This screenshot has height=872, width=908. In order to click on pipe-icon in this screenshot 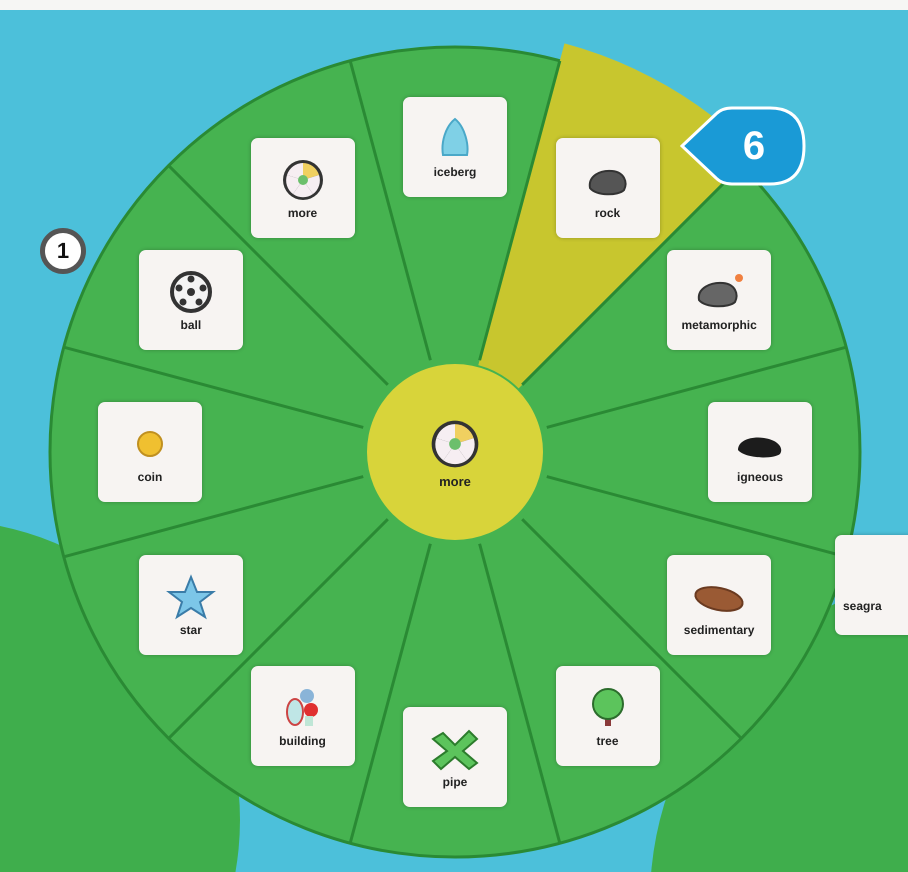, I will do `click(455, 750)`.